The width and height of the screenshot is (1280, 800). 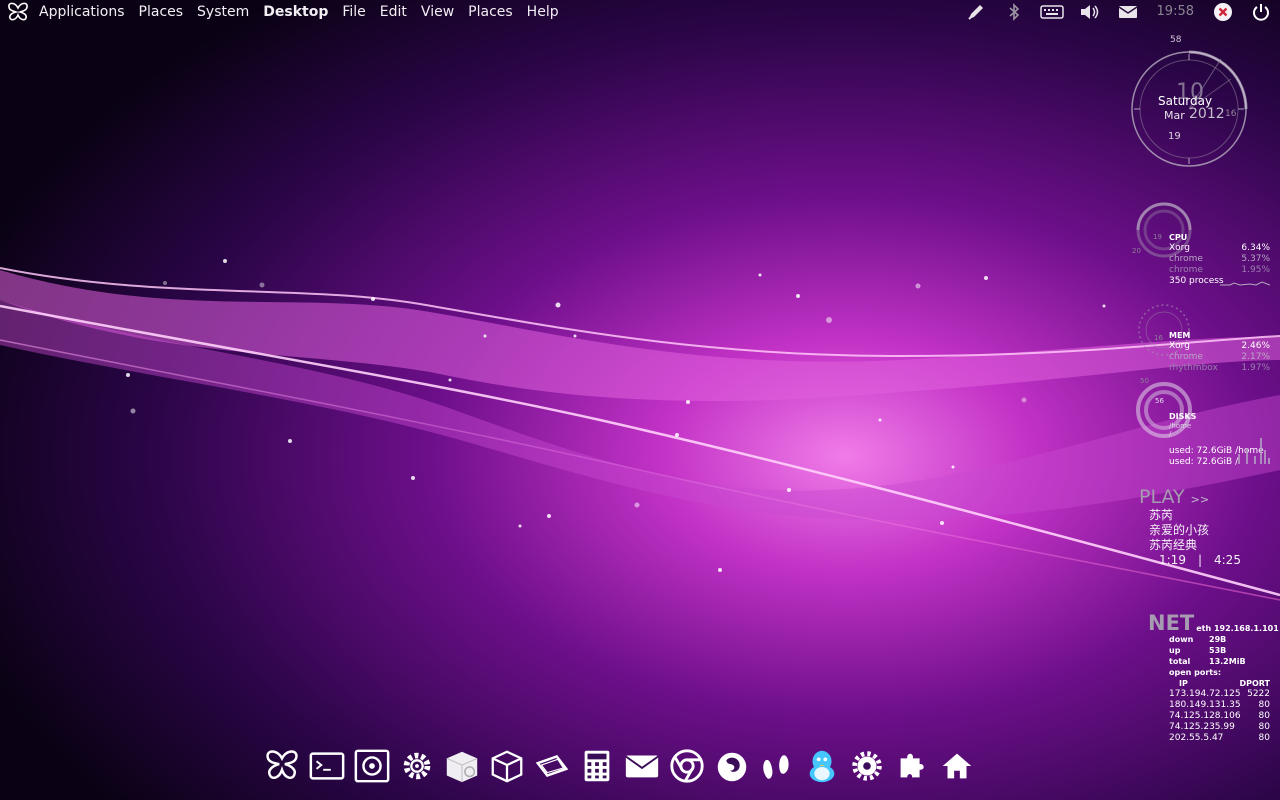 What do you see at coordinates (1158, 338) in the screenshot?
I see `mem-dial-mark: 16` at bounding box center [1158, 338].